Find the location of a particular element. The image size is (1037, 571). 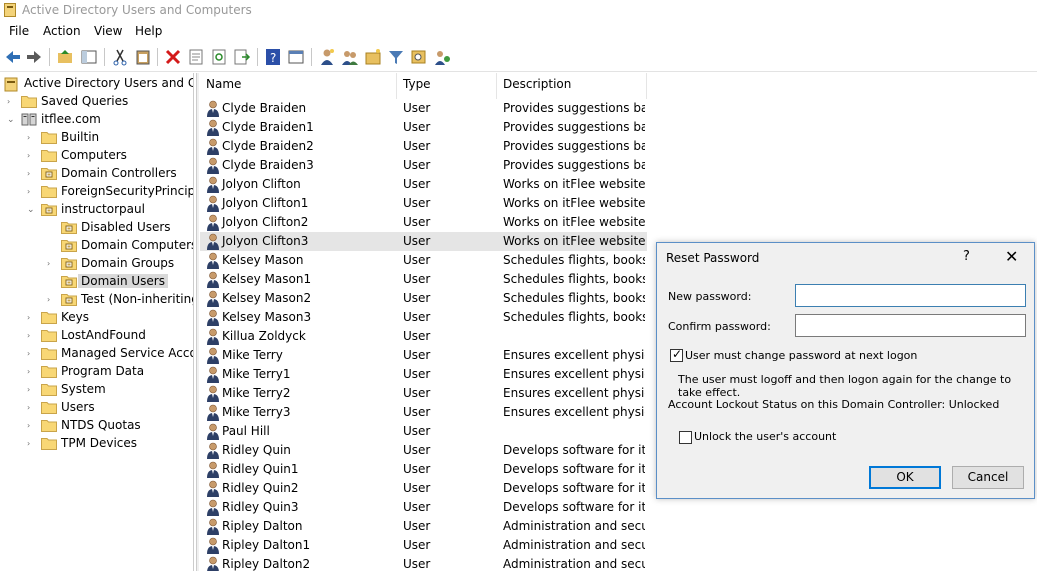

table-row: Killua Zoldyck User is located at coordinates (423, 336).